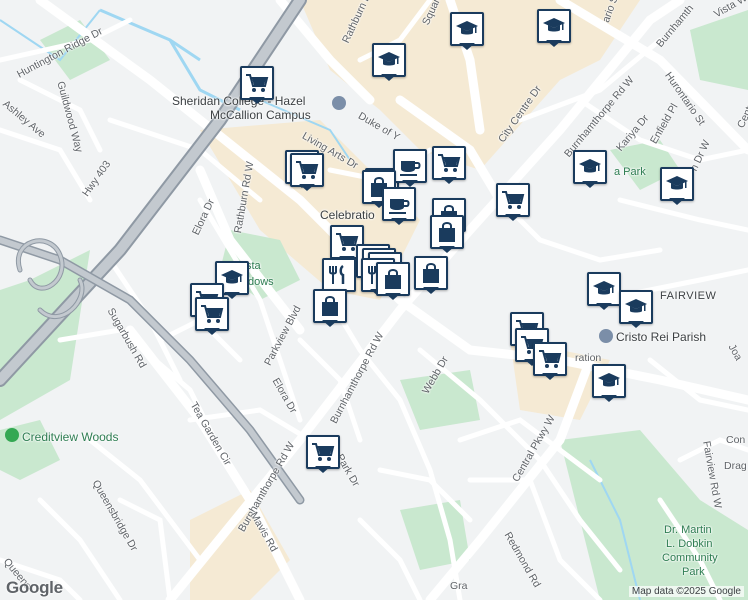 The width and height of the screenshot is (748, 600). What do you see at coordinates (239, 101) in the screenshot?
I see `label-sheridan: Sheridan College - Hazel` at bounding box center [239, 101].